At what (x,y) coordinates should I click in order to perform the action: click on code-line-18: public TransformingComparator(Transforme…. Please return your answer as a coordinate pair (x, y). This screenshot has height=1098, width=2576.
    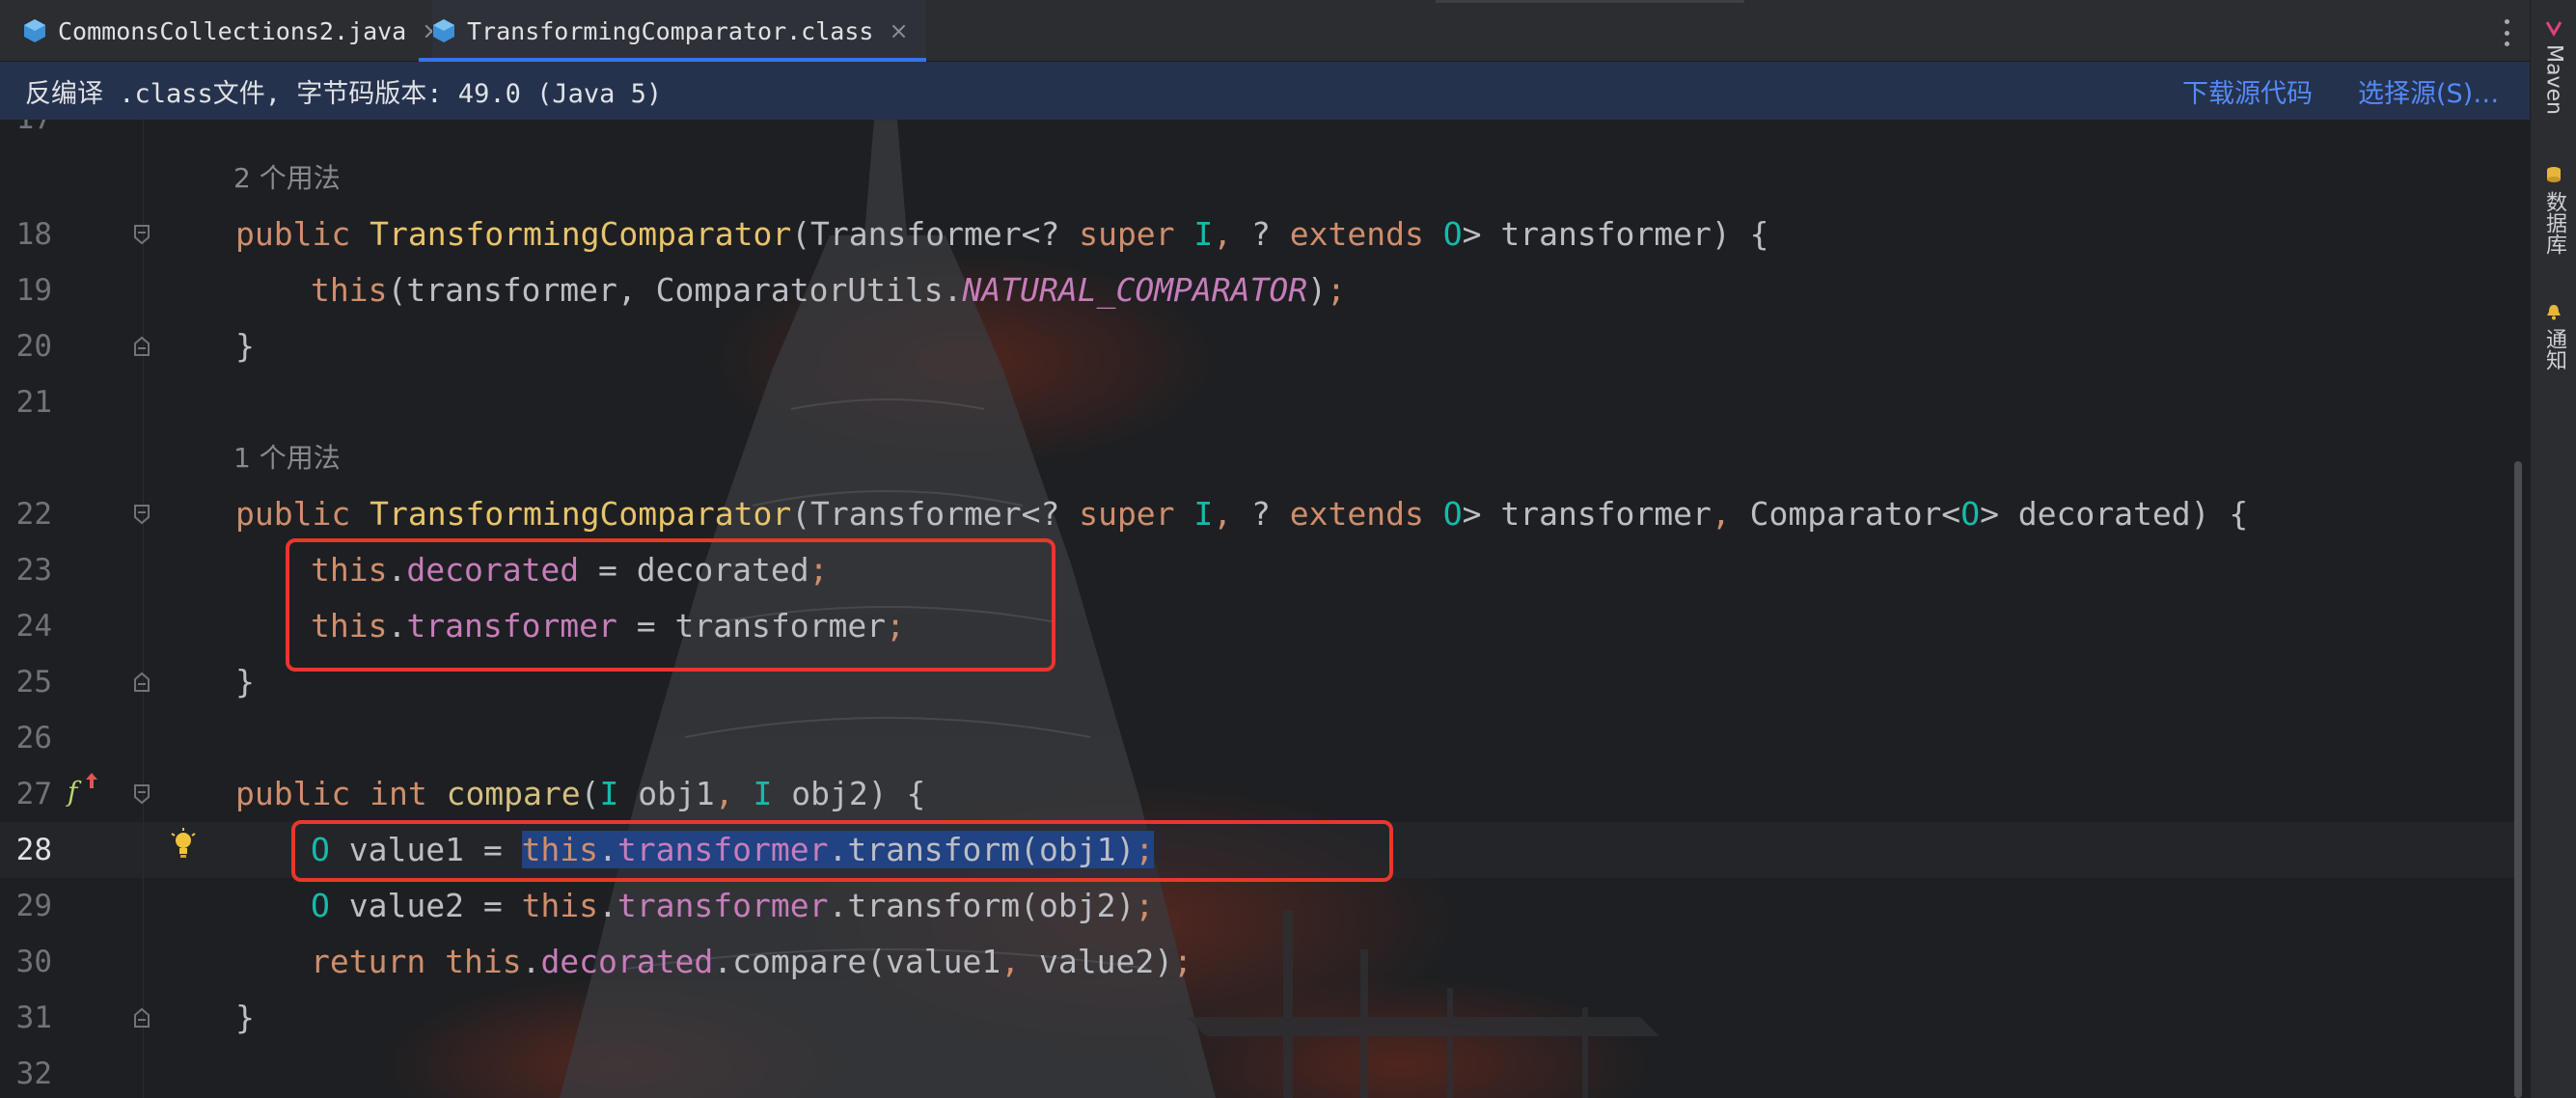
    Looking at the image, I should click on (1002, 234).